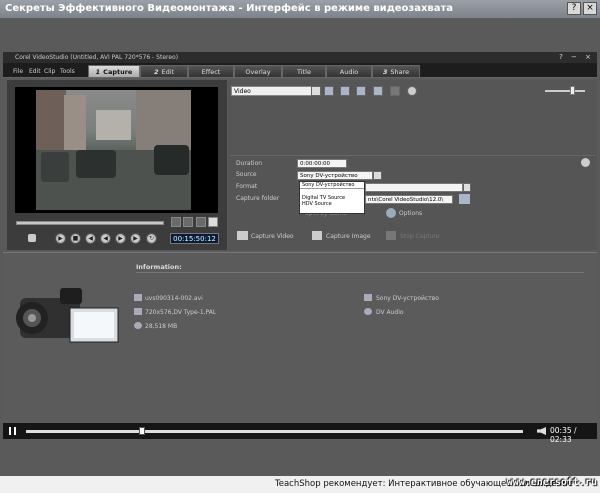 This screenshot has width=600, height=493. I want to click on tab-label: Effect, so click(211, 72).